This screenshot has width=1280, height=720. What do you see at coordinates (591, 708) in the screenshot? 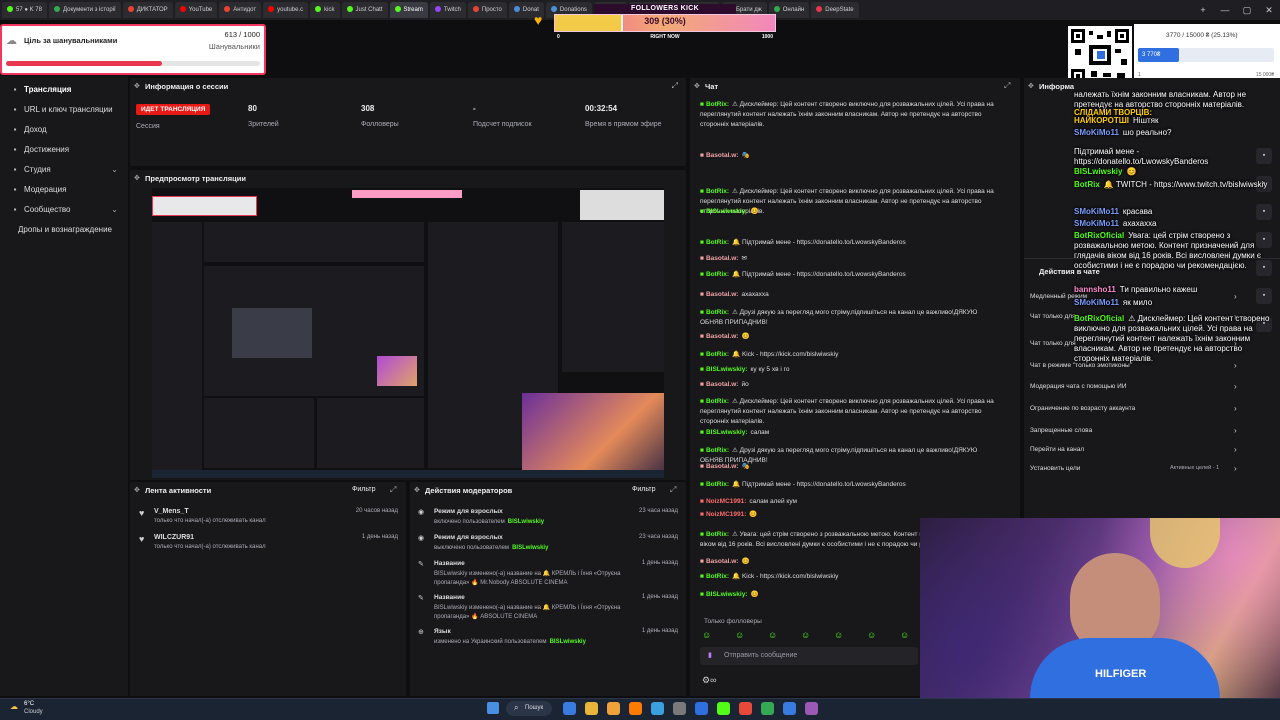
I see `file-explorer-icon` at bounding box center [591, 708].